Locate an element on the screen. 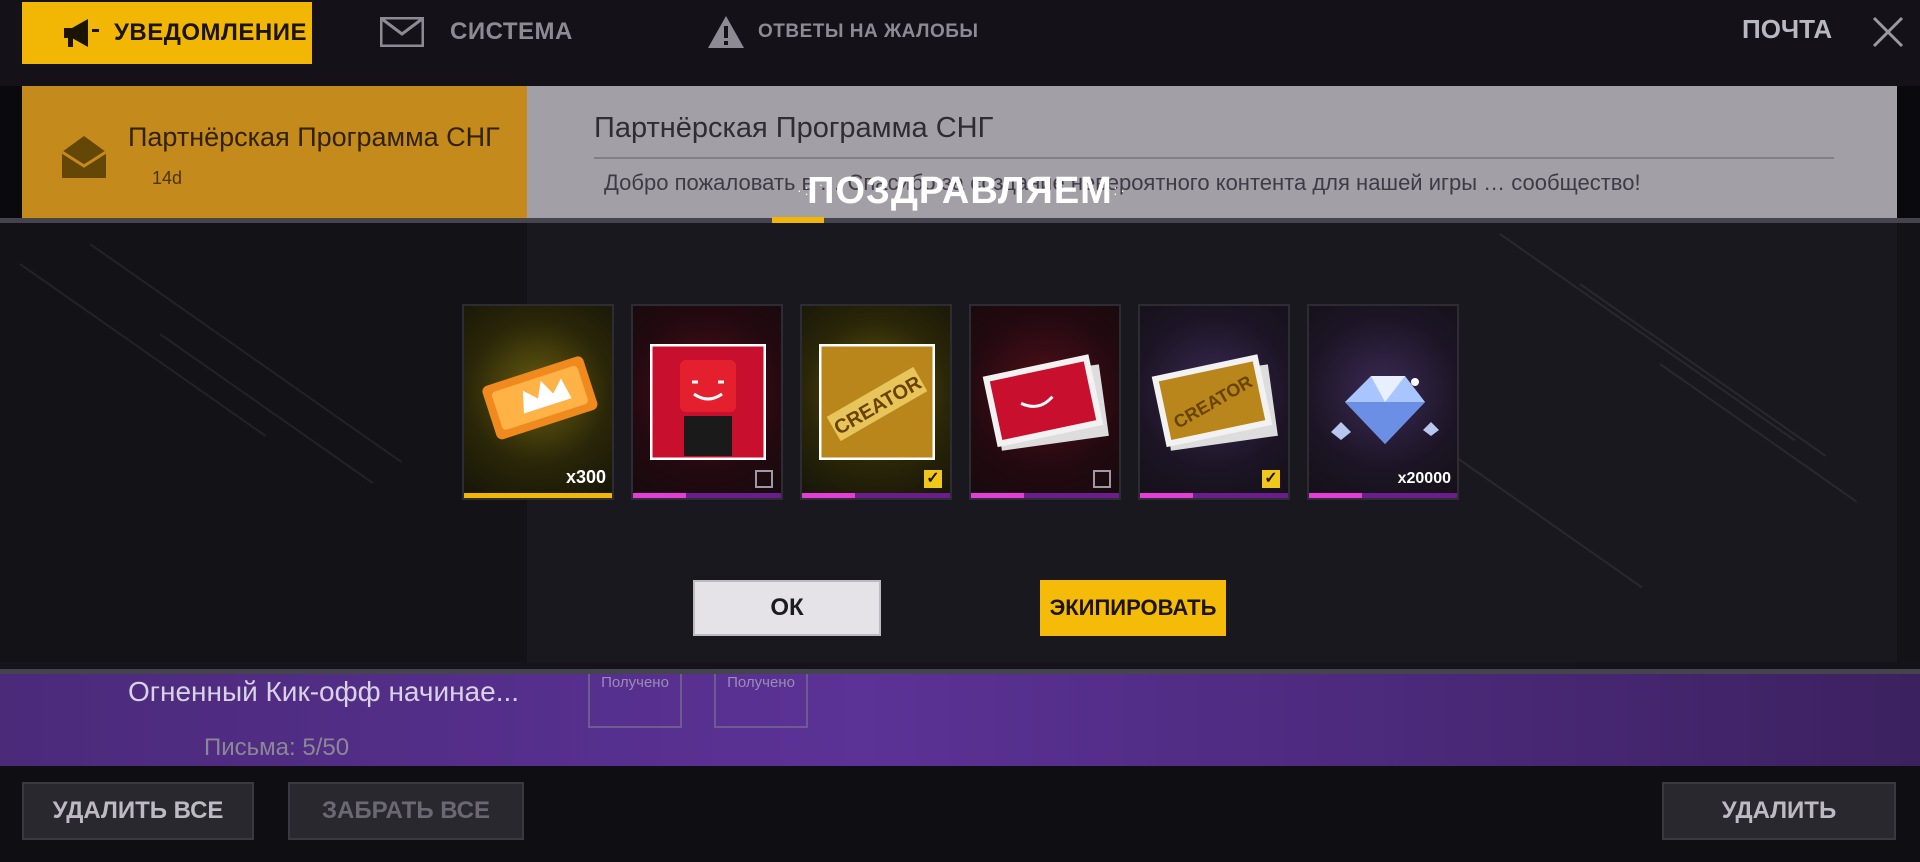  banner-icon is located at coordinates (1045, 402).